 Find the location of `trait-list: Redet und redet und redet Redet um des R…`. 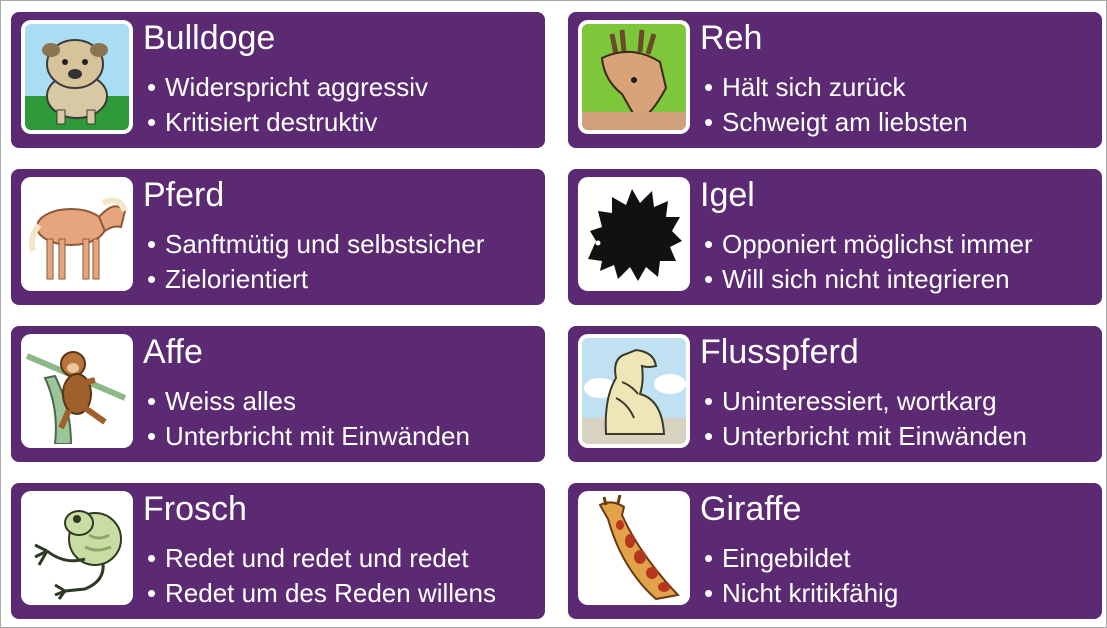

trait-list: Redet und redet und redet Redet um des R… is located at coordinates (319, 576).